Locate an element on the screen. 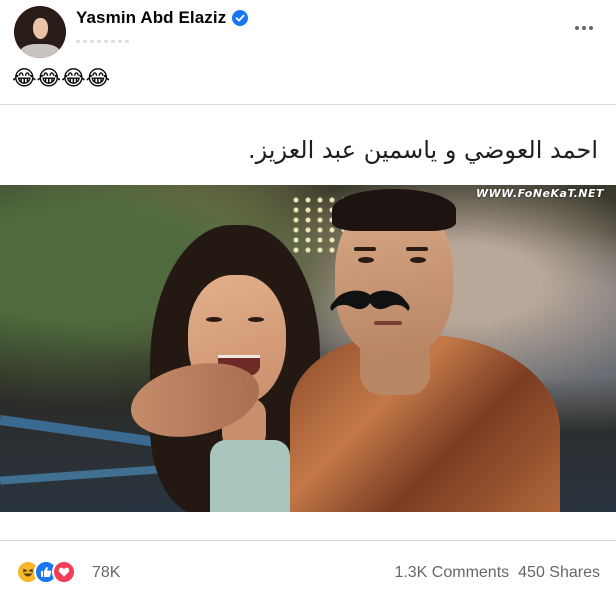  post-stats: 1.3K Comments 450 Shares is located at coordinates (497, 573).